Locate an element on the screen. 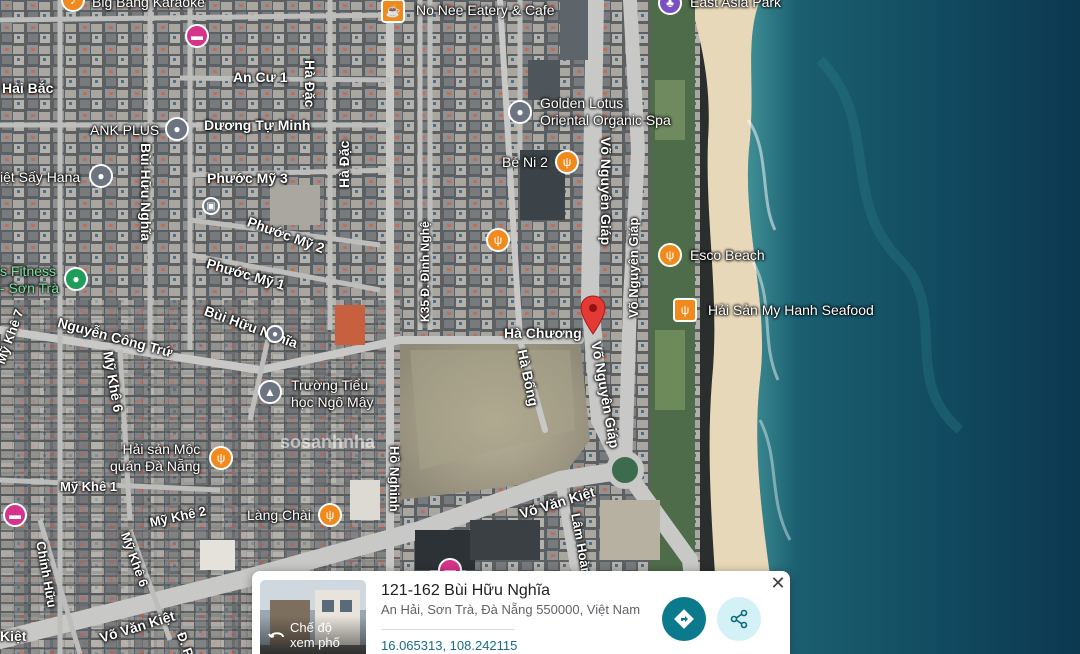  divider is located at coordinates (448, 629).